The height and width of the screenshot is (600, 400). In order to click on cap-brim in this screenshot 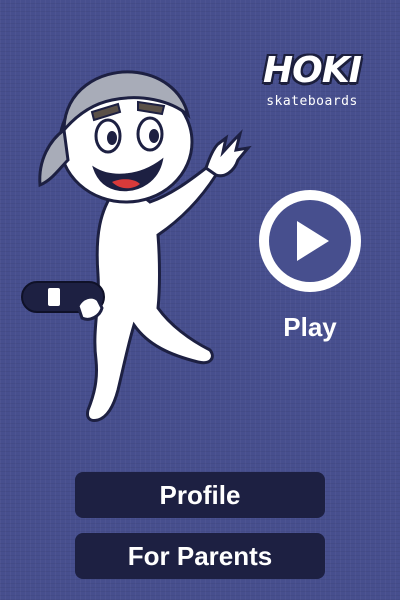, I will do `click(54, 157)`.